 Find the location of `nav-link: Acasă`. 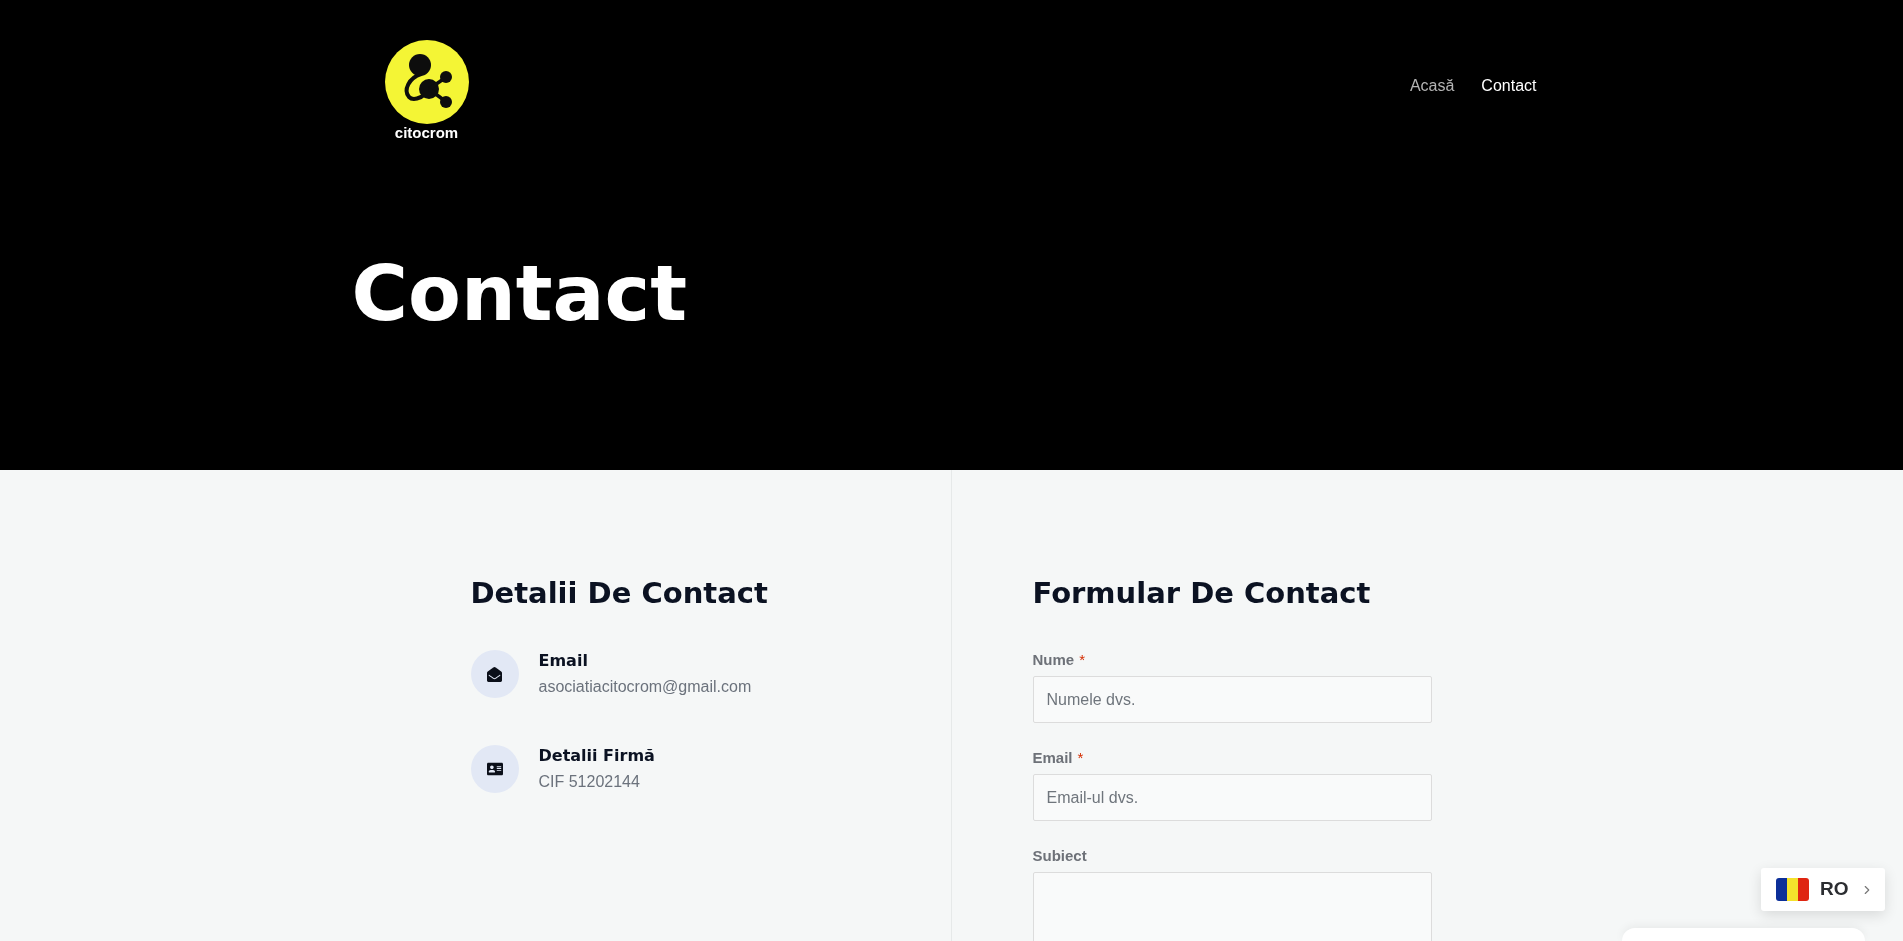

nav-link: Acasă is located at coordinates (1432, 86).